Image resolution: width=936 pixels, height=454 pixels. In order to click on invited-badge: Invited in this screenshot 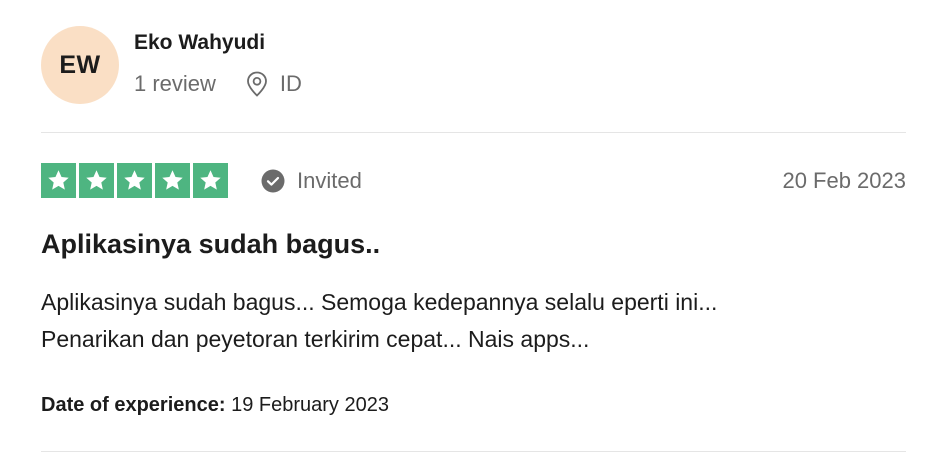, I will do `click(311, 181)`.